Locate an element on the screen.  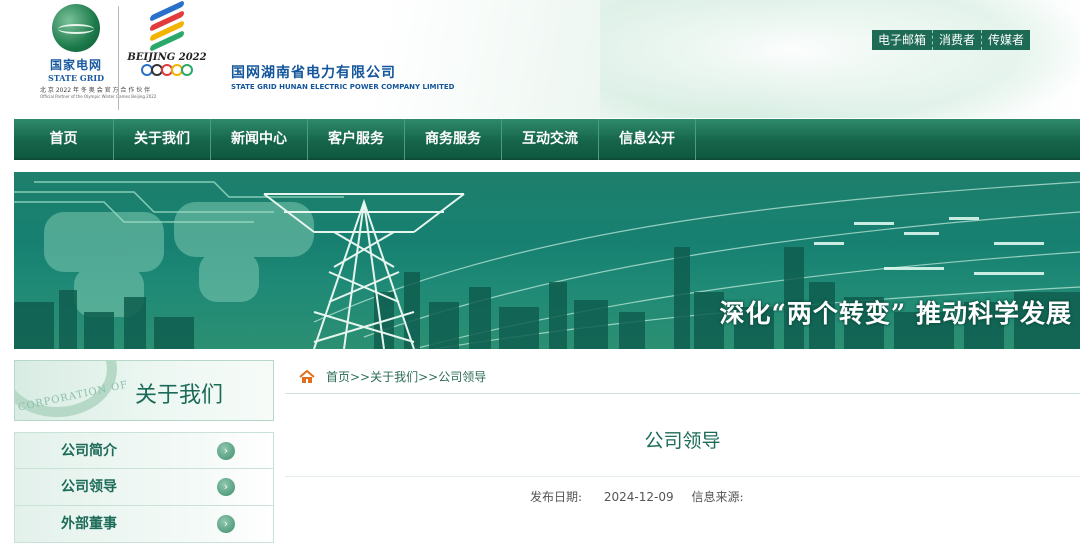
nav-item-home: 首页 is located at coordinates (64, 139).